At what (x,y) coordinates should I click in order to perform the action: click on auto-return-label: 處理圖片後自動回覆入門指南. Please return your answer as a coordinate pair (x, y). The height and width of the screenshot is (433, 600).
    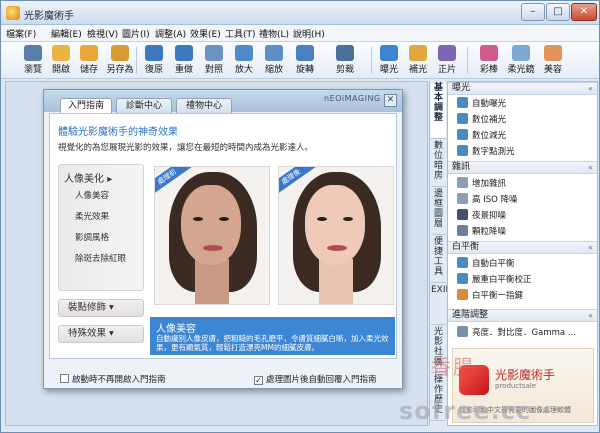
    Looking at the image, I should click on (321, 380).